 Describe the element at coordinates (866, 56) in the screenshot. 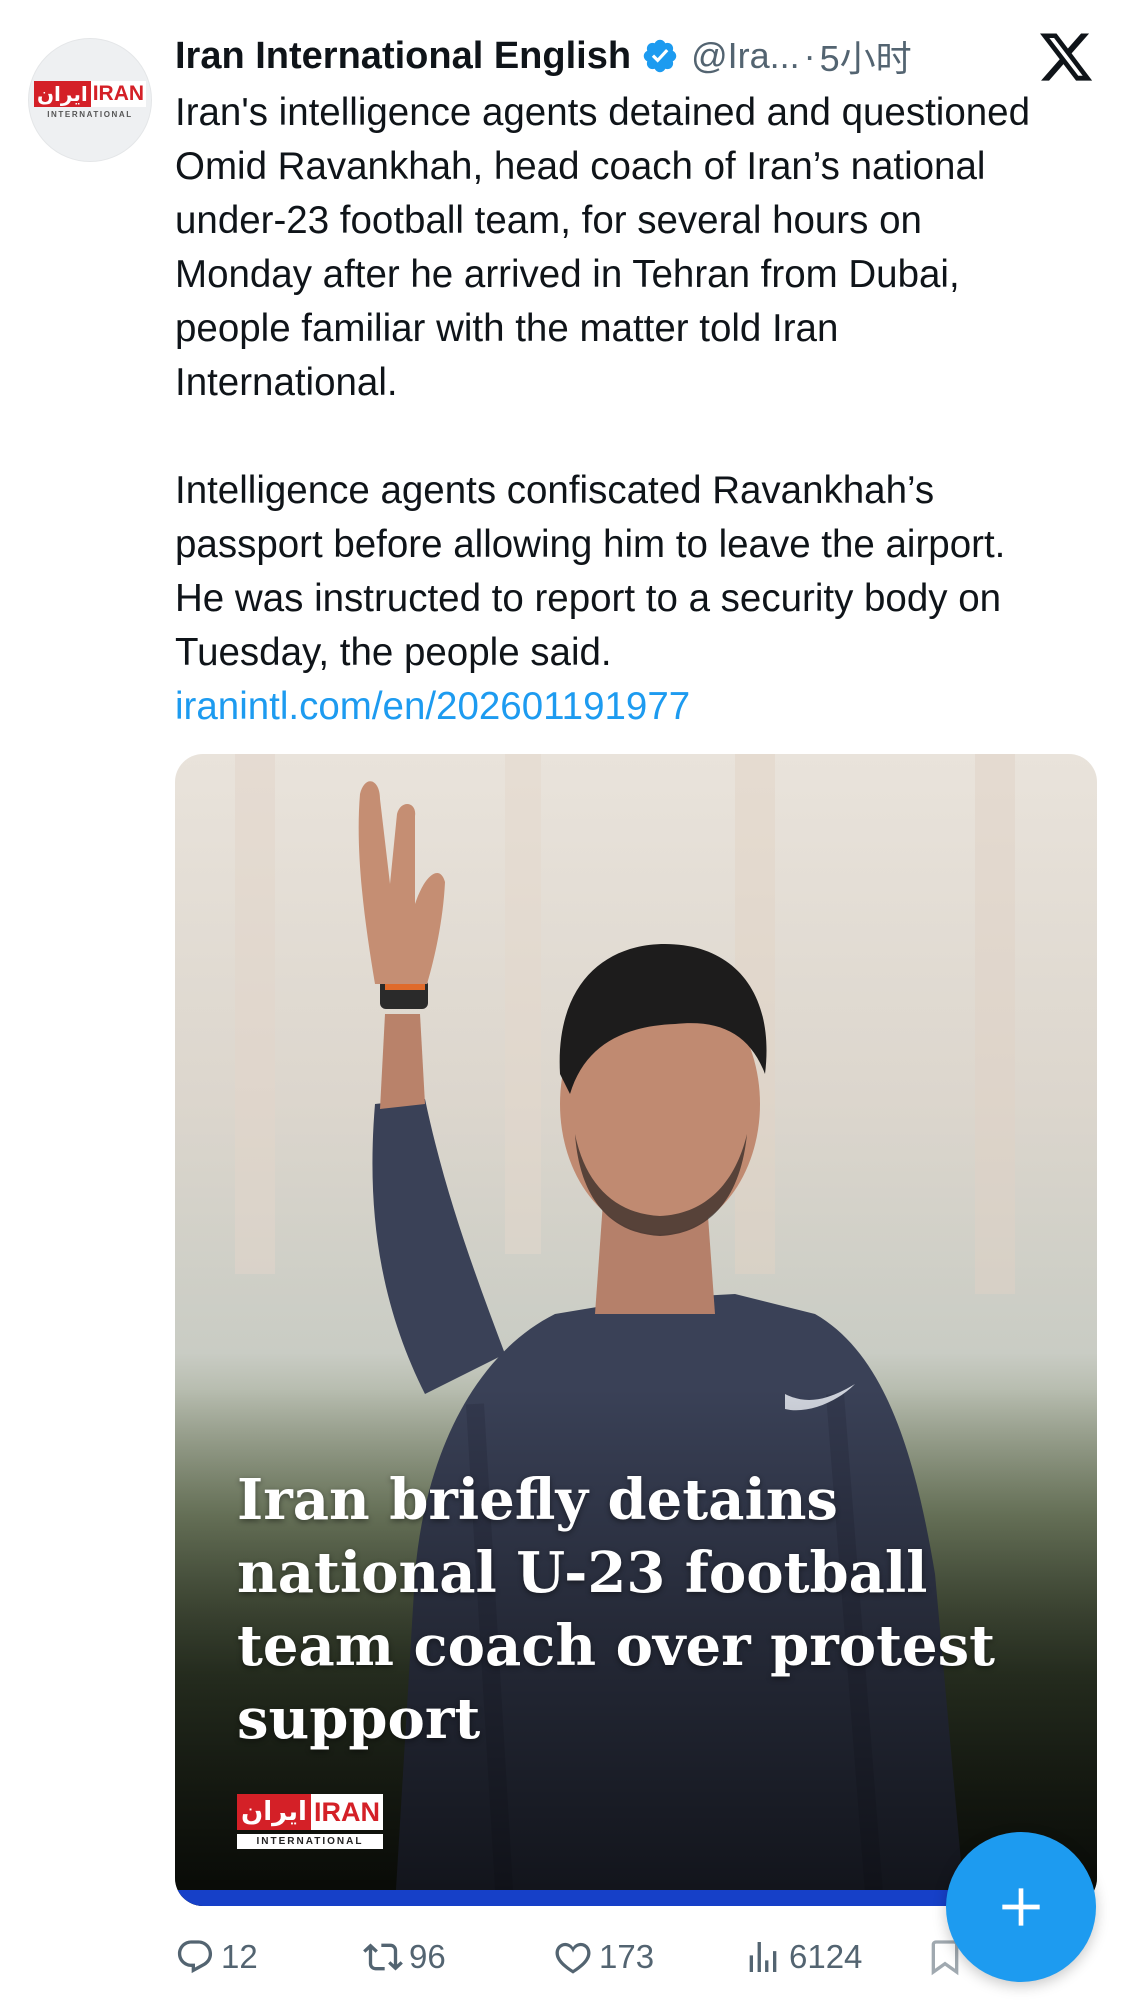

I see `tweet-timestamp: 5小时` at that location.